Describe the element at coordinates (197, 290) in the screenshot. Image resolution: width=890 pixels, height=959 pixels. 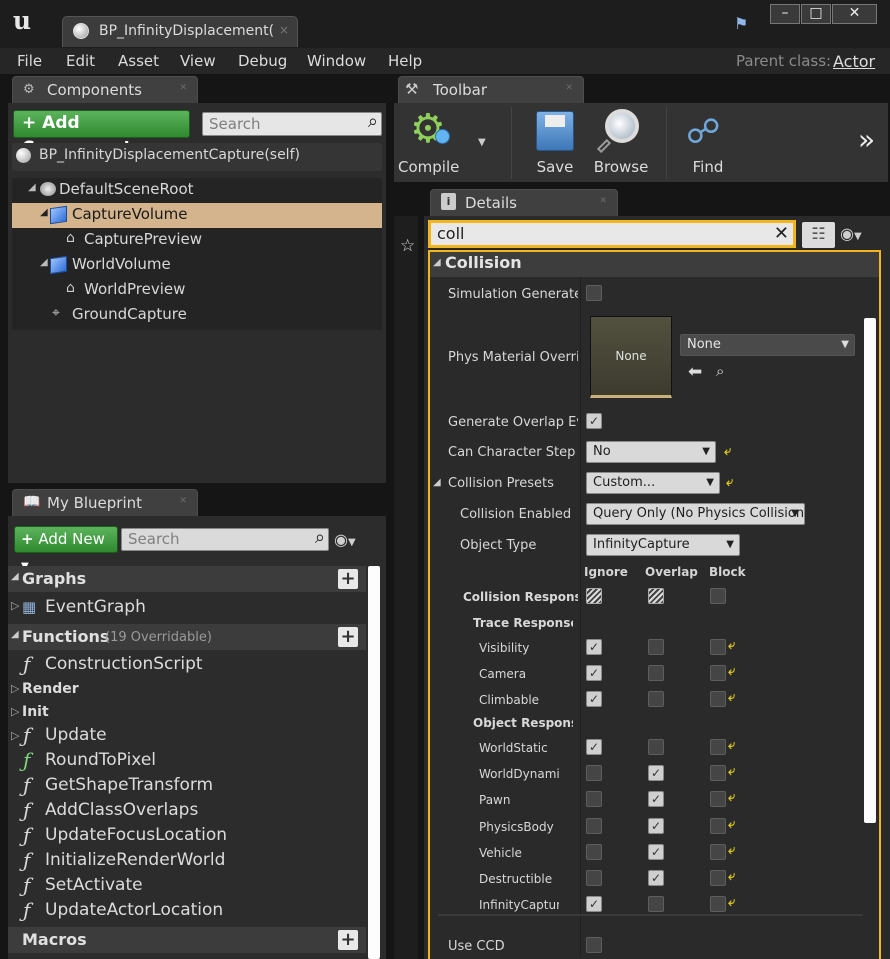
I see `tree-item-worldpreview: ⌂ WorldPreview` at that location.